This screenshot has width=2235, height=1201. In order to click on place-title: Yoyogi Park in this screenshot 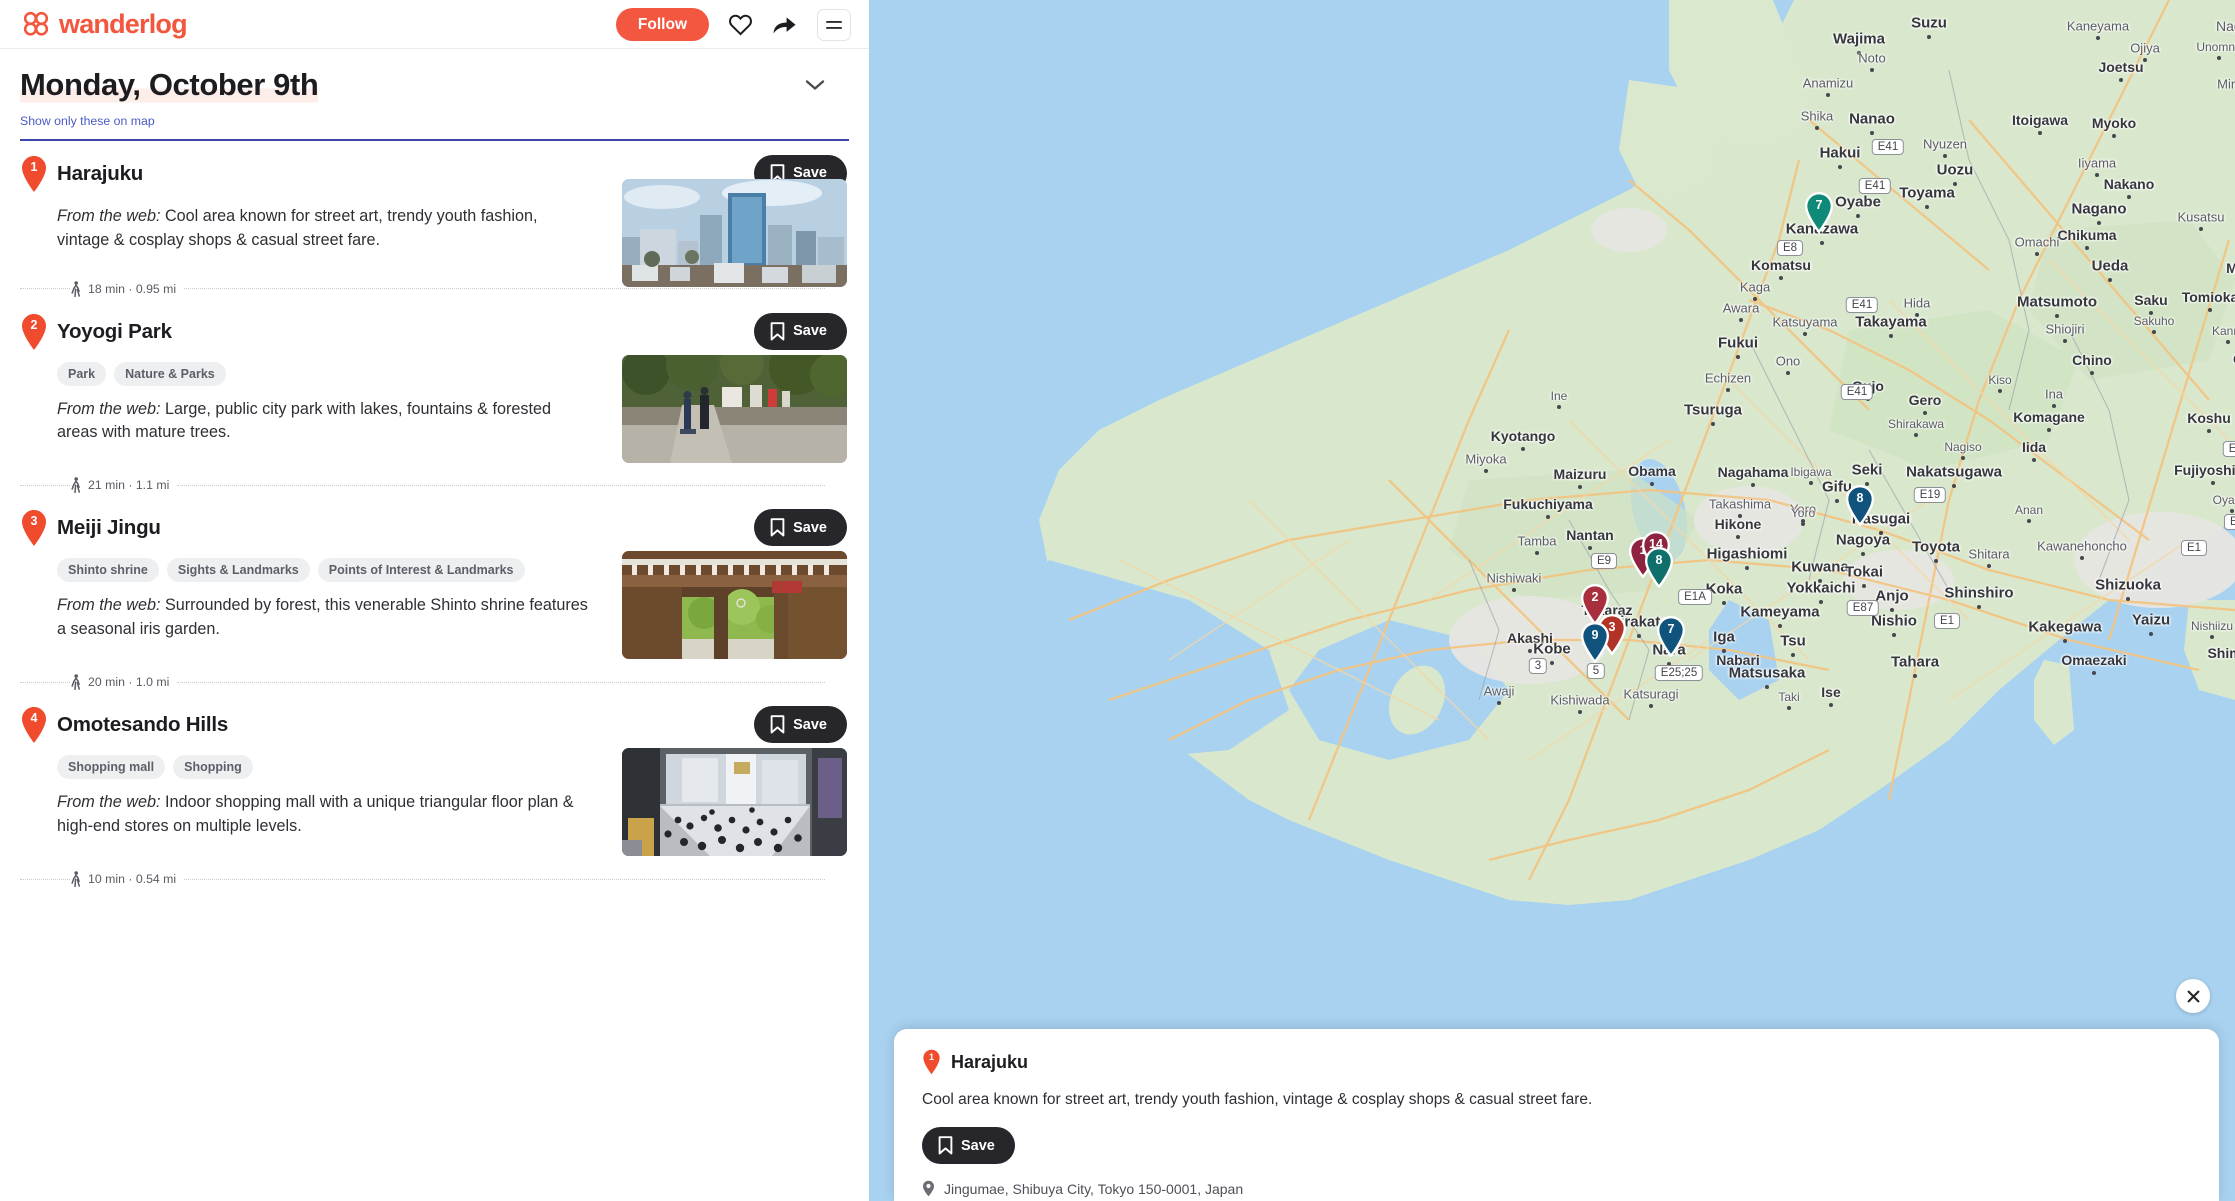, I will do `click(114, 331)`.